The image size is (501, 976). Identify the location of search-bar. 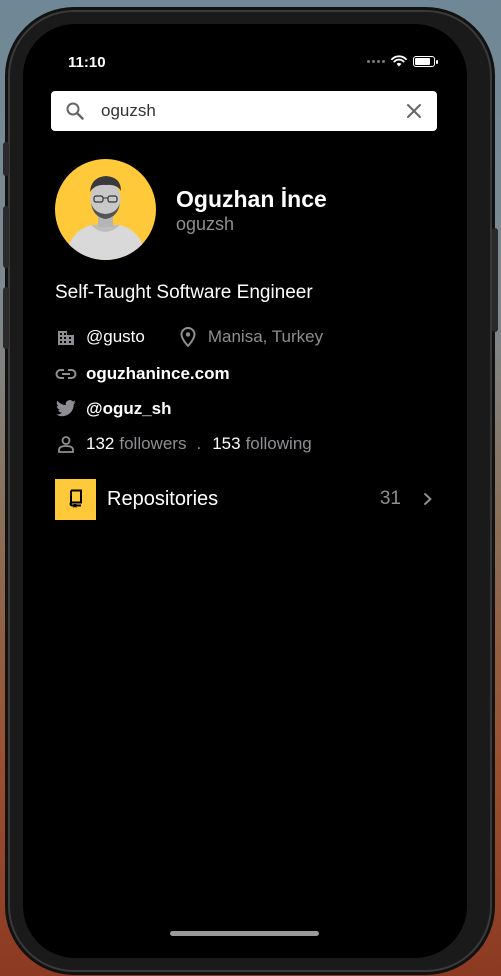
(244, 111).